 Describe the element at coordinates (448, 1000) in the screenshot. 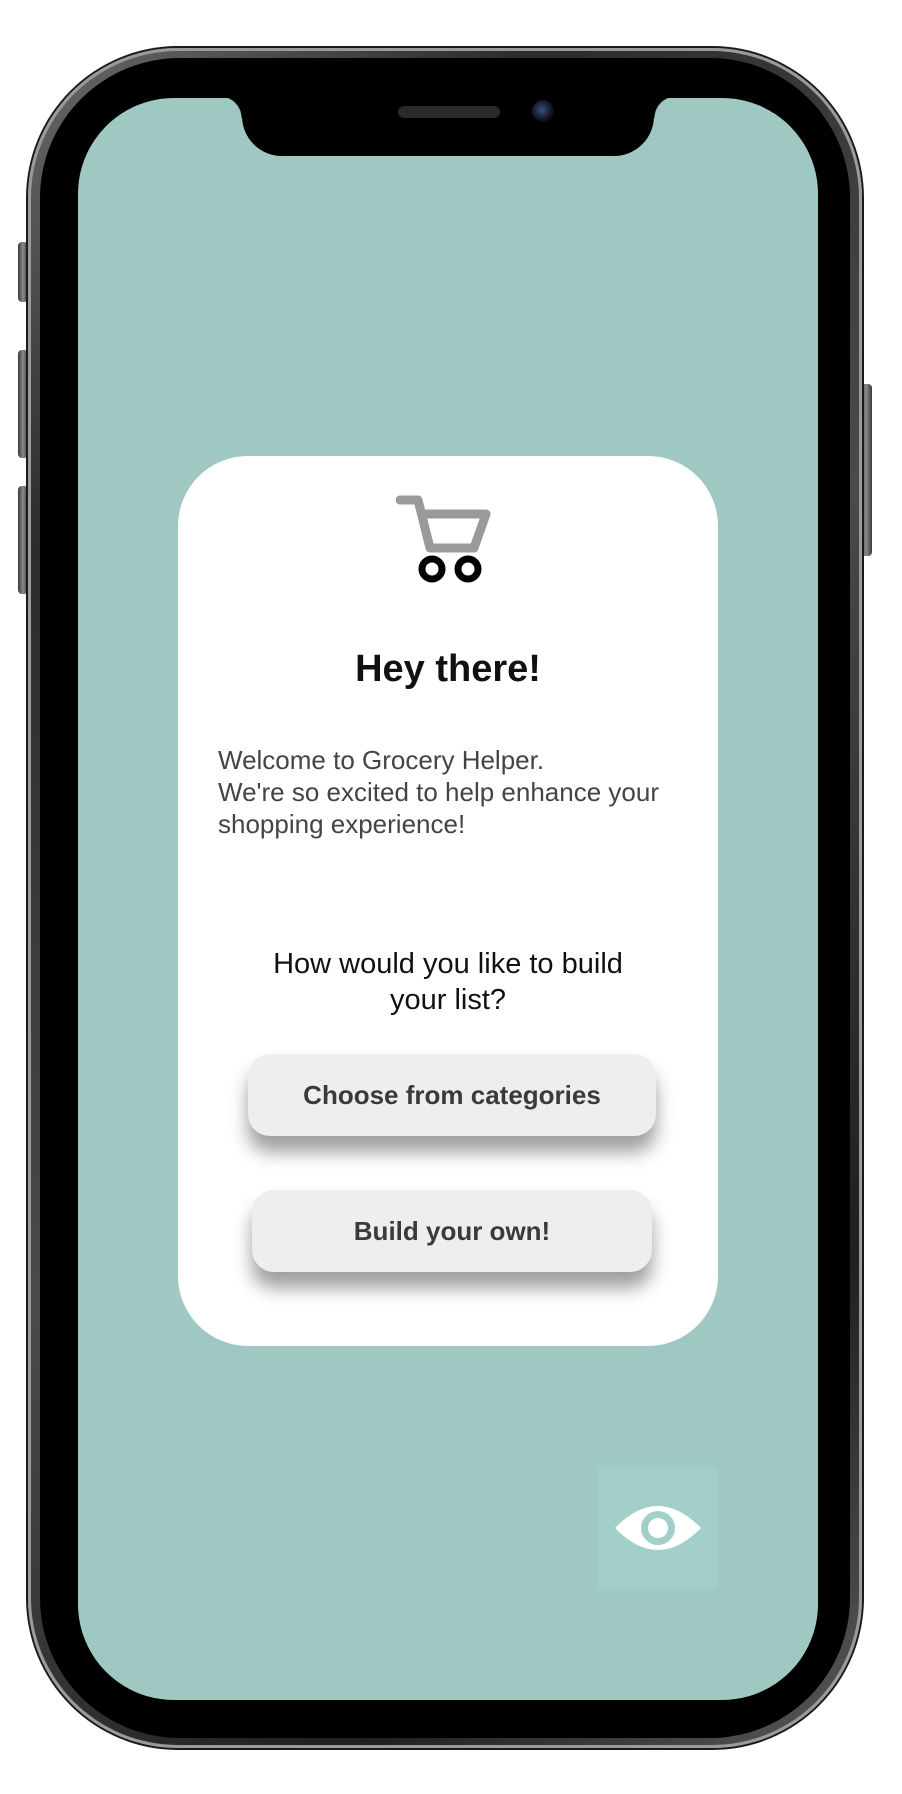

I see `question-line: your list?` at that location.